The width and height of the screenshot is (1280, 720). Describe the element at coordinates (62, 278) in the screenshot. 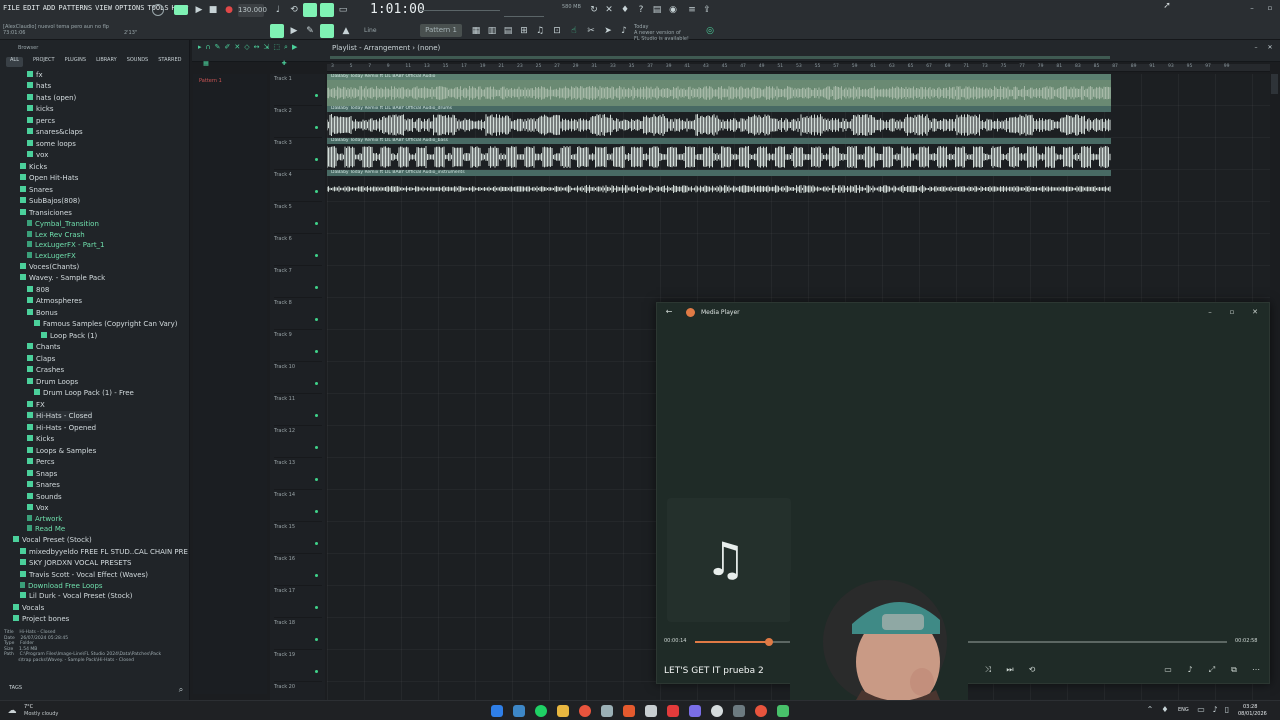

I see `browser-tree-item: Wavey. - Sample Pack` at that location.